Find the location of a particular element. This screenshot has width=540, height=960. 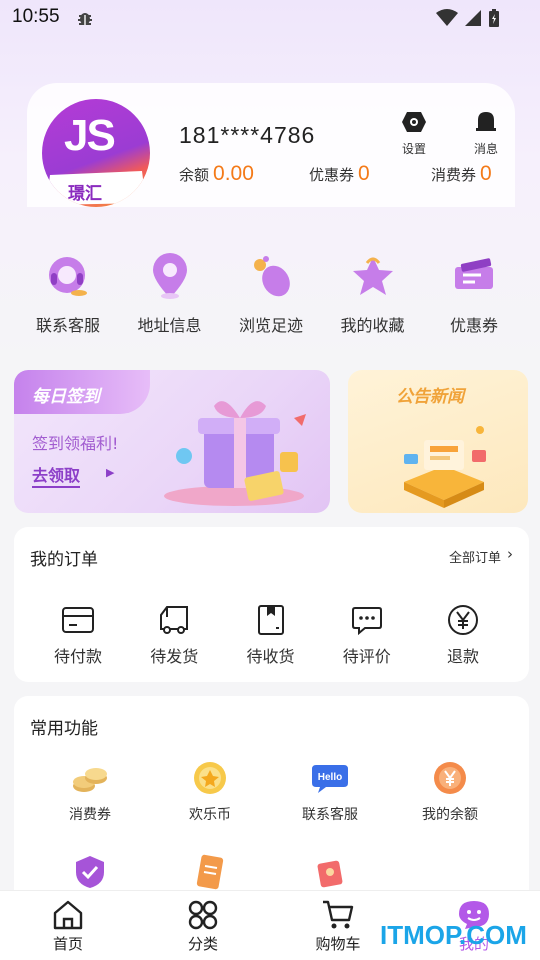

settings-label: 设置 is located at coordinates (413, 149).